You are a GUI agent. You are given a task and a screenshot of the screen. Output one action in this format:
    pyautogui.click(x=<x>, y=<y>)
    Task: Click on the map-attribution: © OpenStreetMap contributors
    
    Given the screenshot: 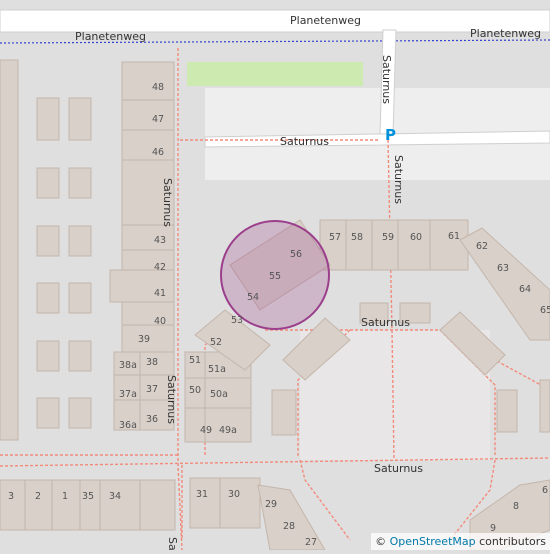 What is the action you would take?
    pyautogui.click(x=460, y=541)
    